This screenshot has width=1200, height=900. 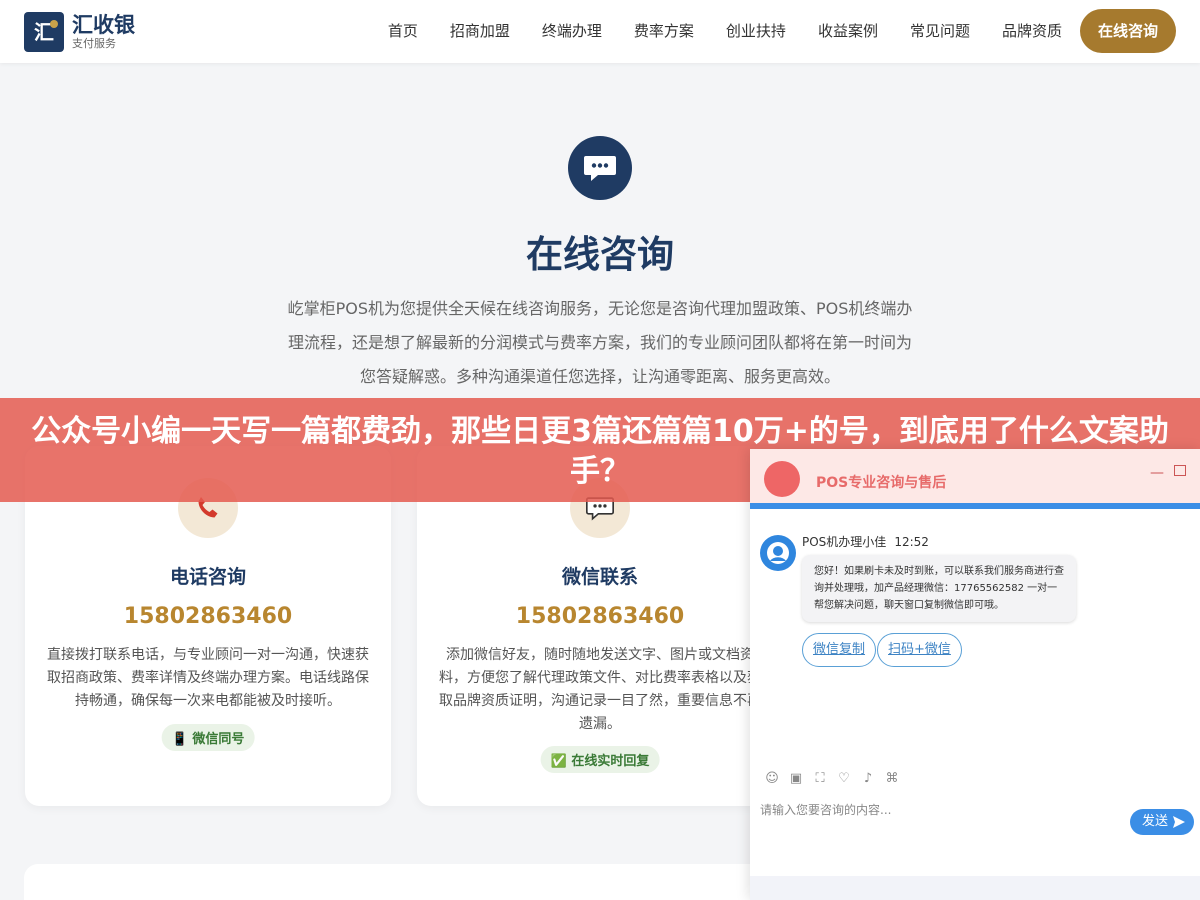 What do you see at coordinates (940, 31) in the screenshot?
I see `nav-item-faq: 常见问题` at bounding box center [940, 31].